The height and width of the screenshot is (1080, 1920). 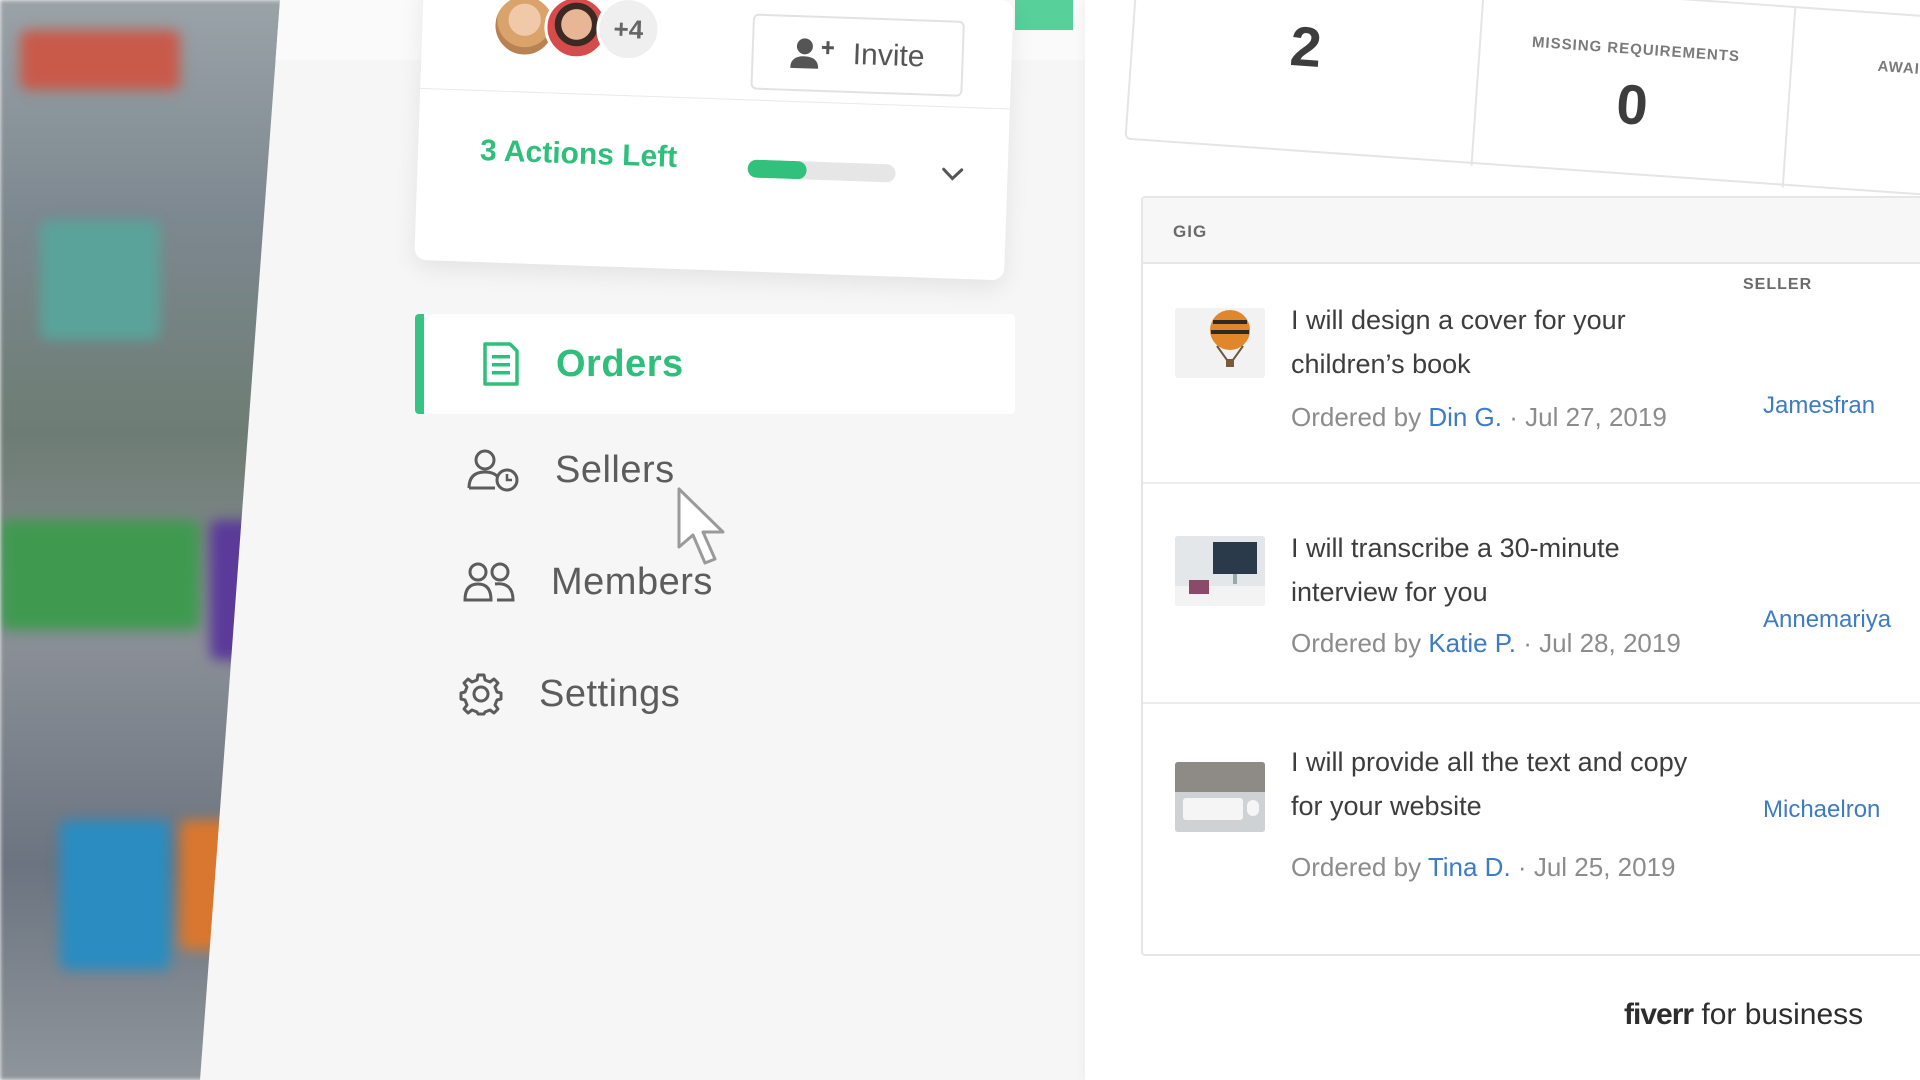 I want to click on keyboard-icon, so click(x=1220, y=797).